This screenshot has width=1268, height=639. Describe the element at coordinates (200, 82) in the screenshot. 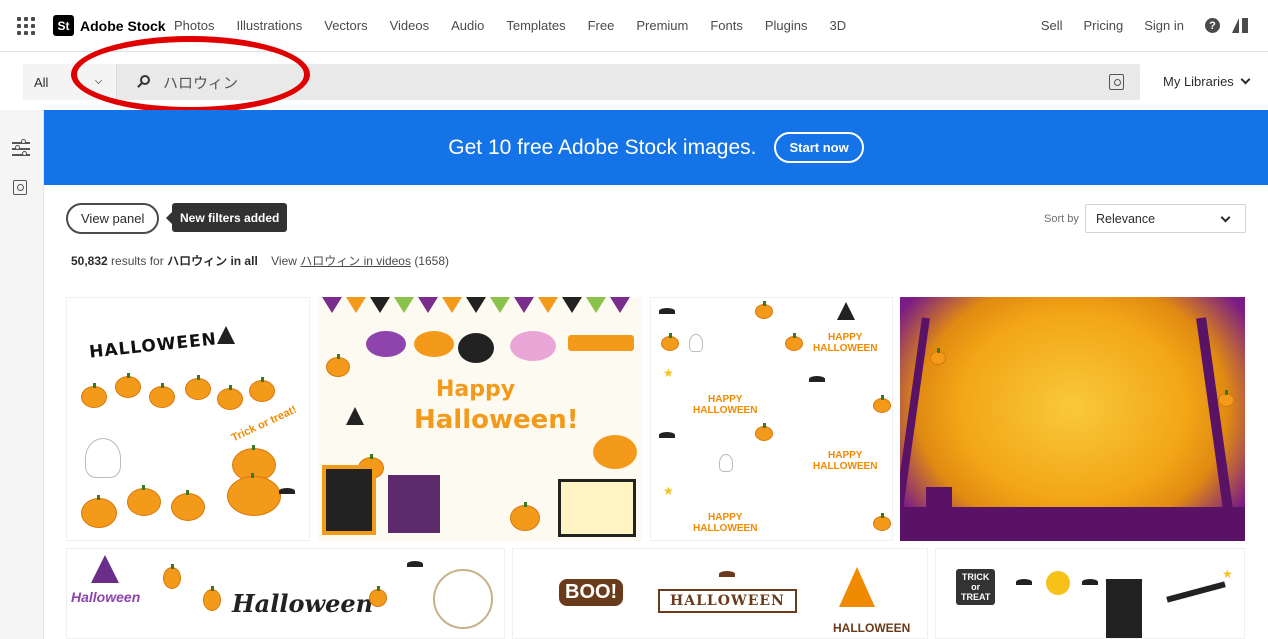

I see `search-input: ハロウィン` at that location.